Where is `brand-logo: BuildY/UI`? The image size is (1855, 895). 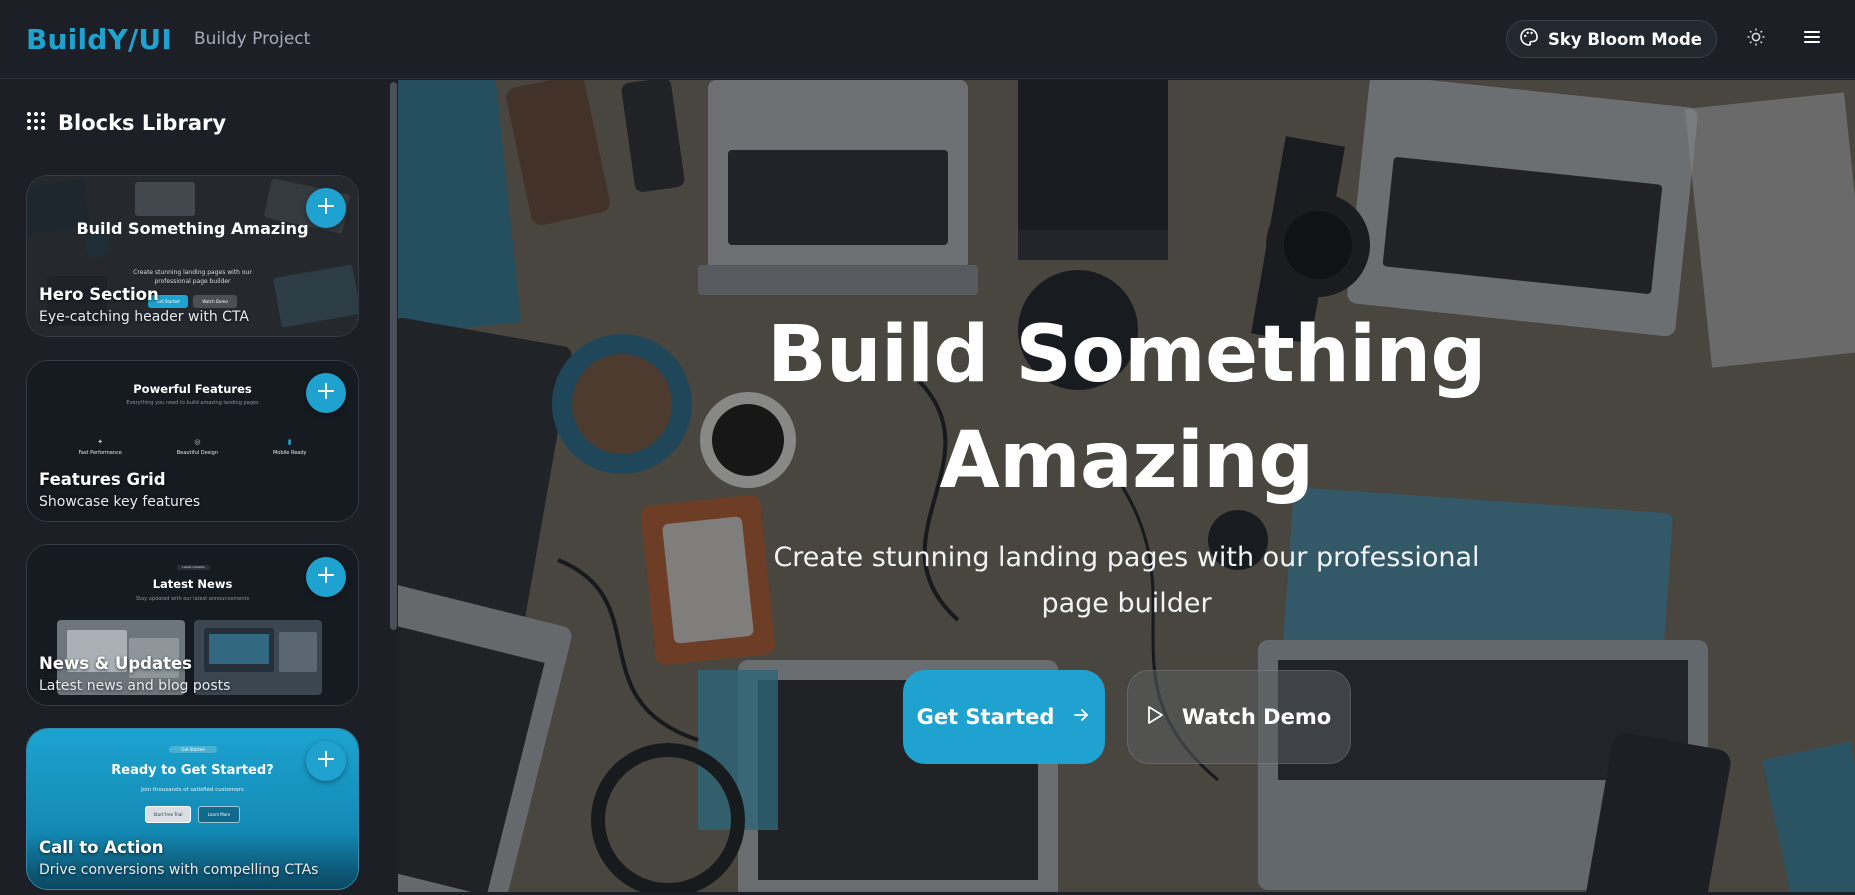 brand-logo: BuildY/UI is located at coordinates (99, 39).